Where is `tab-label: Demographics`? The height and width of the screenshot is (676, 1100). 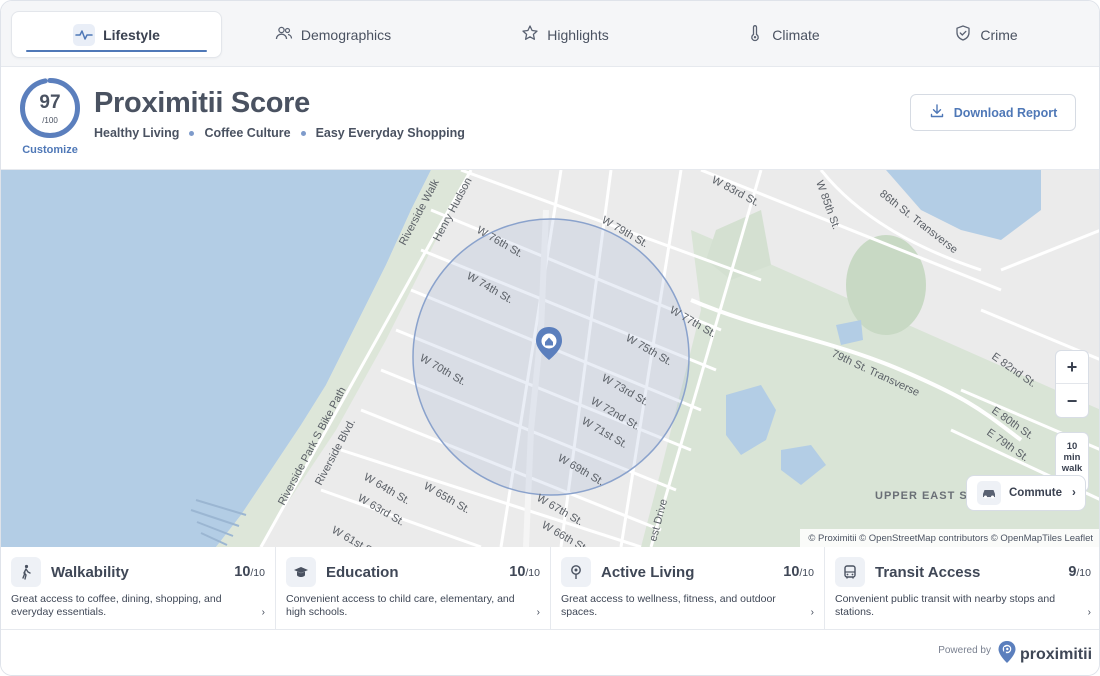 tab-label: Demographics is located at coordinates (346, 34).